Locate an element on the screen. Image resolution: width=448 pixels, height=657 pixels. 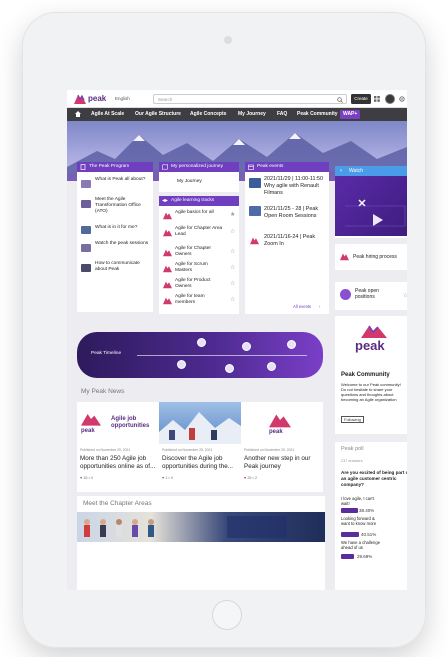
gear-icon is located at coordinates (402, 99).